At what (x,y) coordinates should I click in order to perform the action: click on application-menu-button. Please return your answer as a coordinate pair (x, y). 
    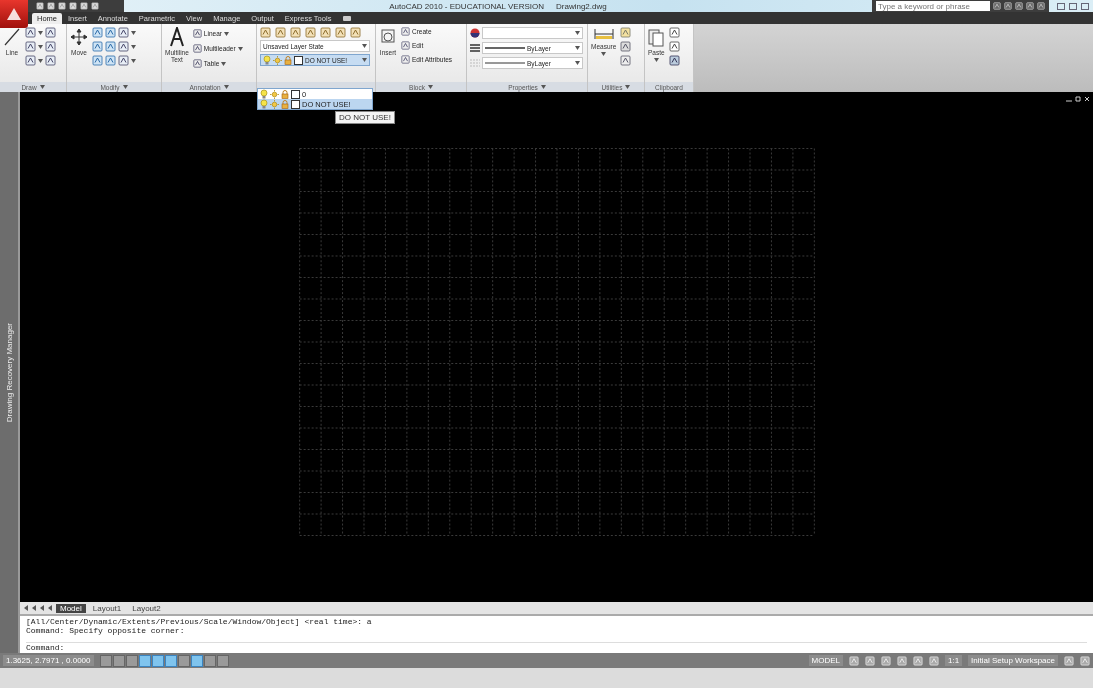
    Looking at the image, I should click on (14, 14).